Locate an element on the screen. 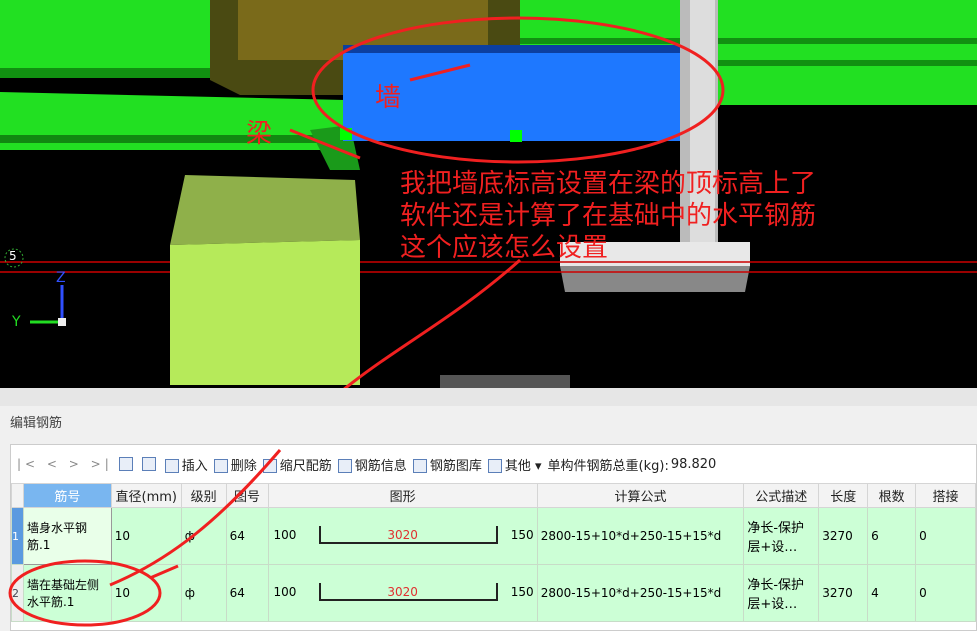 The height and width of the screenshot is (631, 977). cell-name: 墙身水平钢筋.1 is located at coordinates (67, 536).